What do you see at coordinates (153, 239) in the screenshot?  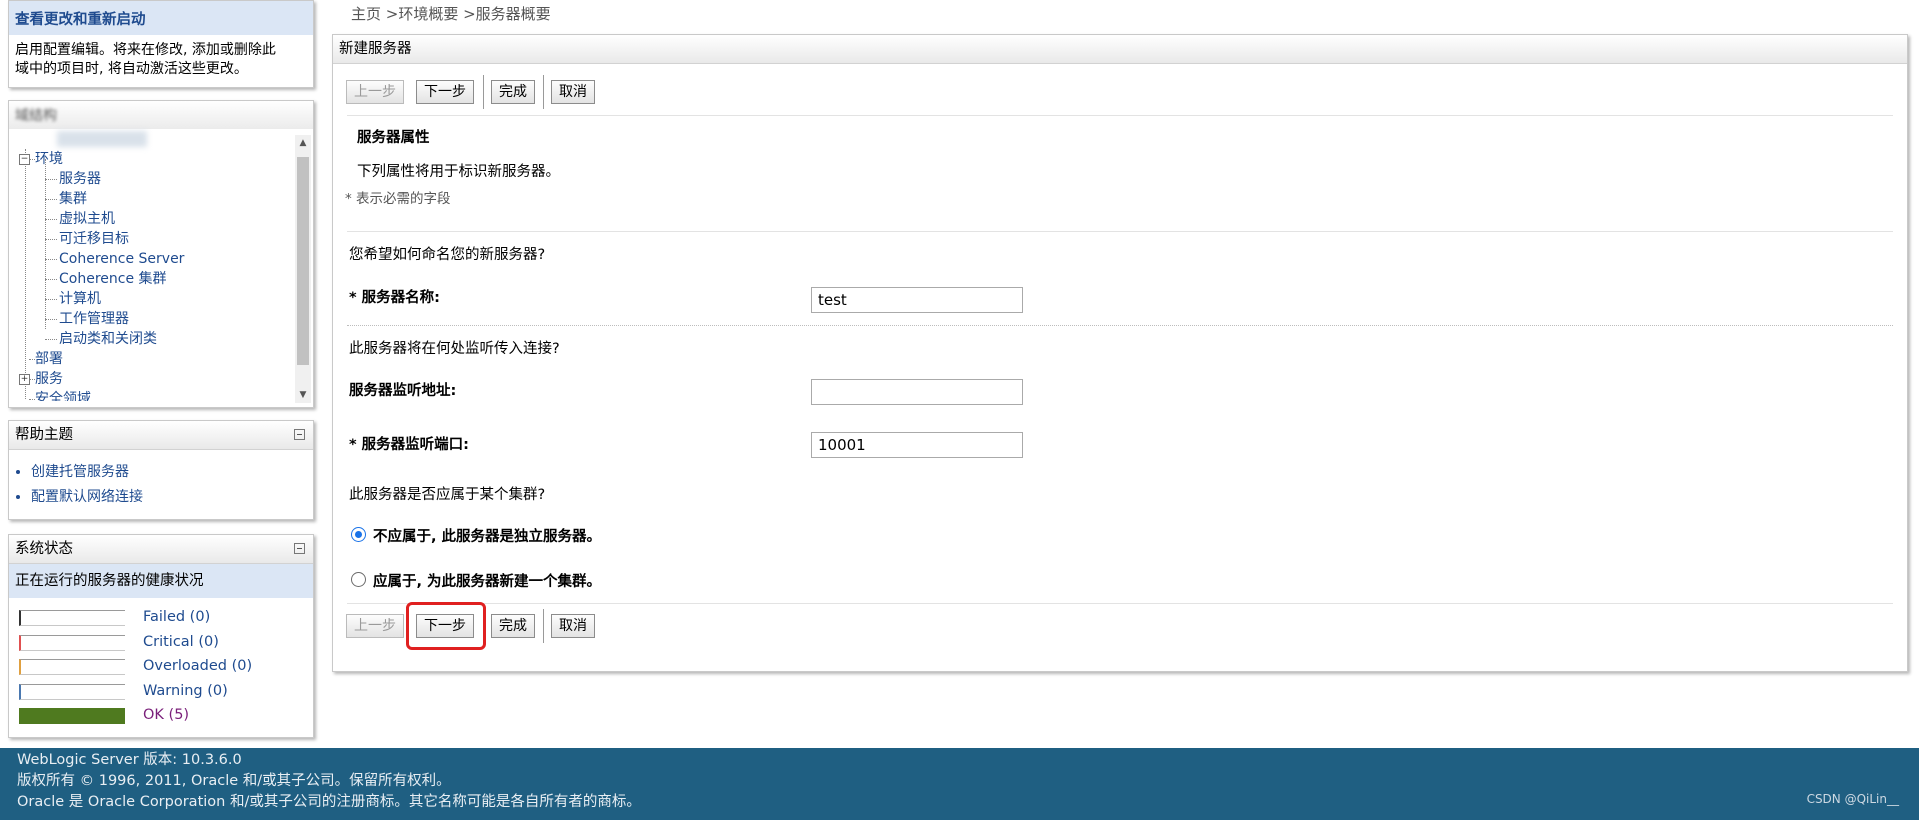 I see `tree-node-migratable-targets: 可迁移目标` at bounding box center [153, 239].